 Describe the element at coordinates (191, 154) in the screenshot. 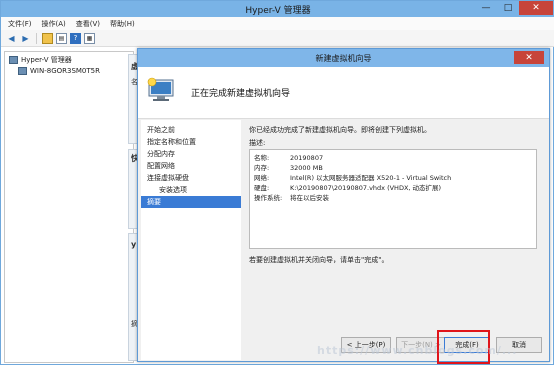

I see `step-assign-memory: 分配内存` at that location.